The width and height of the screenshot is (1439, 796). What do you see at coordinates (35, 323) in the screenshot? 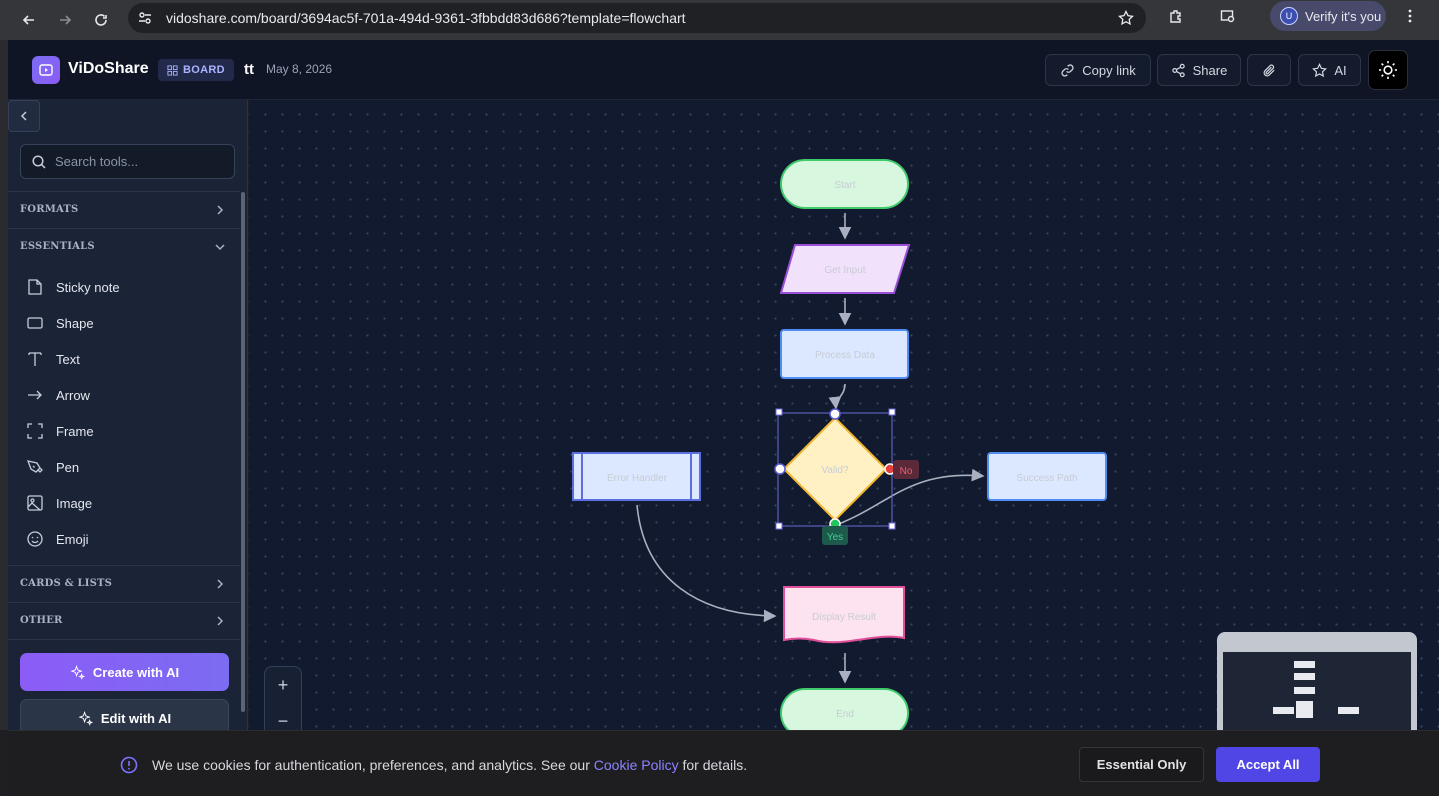
I see `rectangle-icon` at bounding box center [35, 323].